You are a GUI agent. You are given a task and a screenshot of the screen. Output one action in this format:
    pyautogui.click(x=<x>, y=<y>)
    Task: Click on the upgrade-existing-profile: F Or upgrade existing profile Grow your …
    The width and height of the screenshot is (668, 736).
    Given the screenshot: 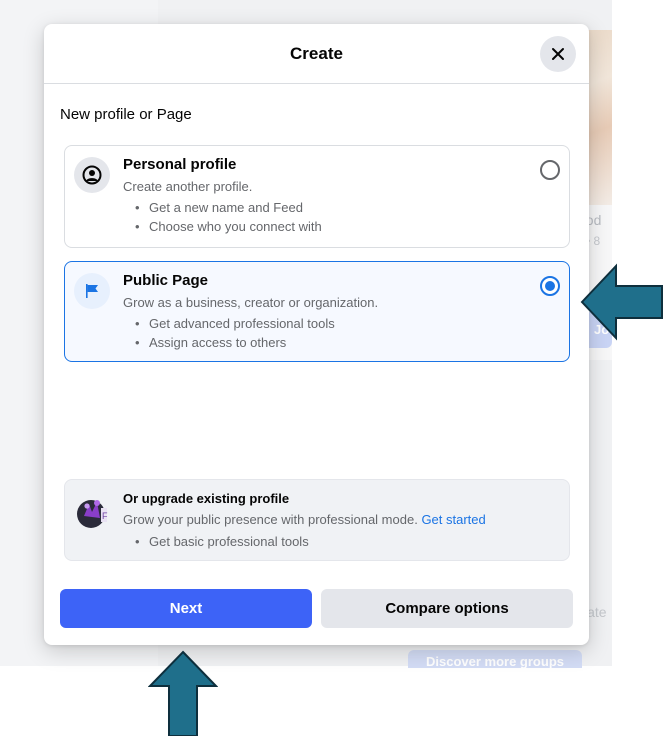 What is the action you would take?
    pyautogui.click(x=317, y=520)
    